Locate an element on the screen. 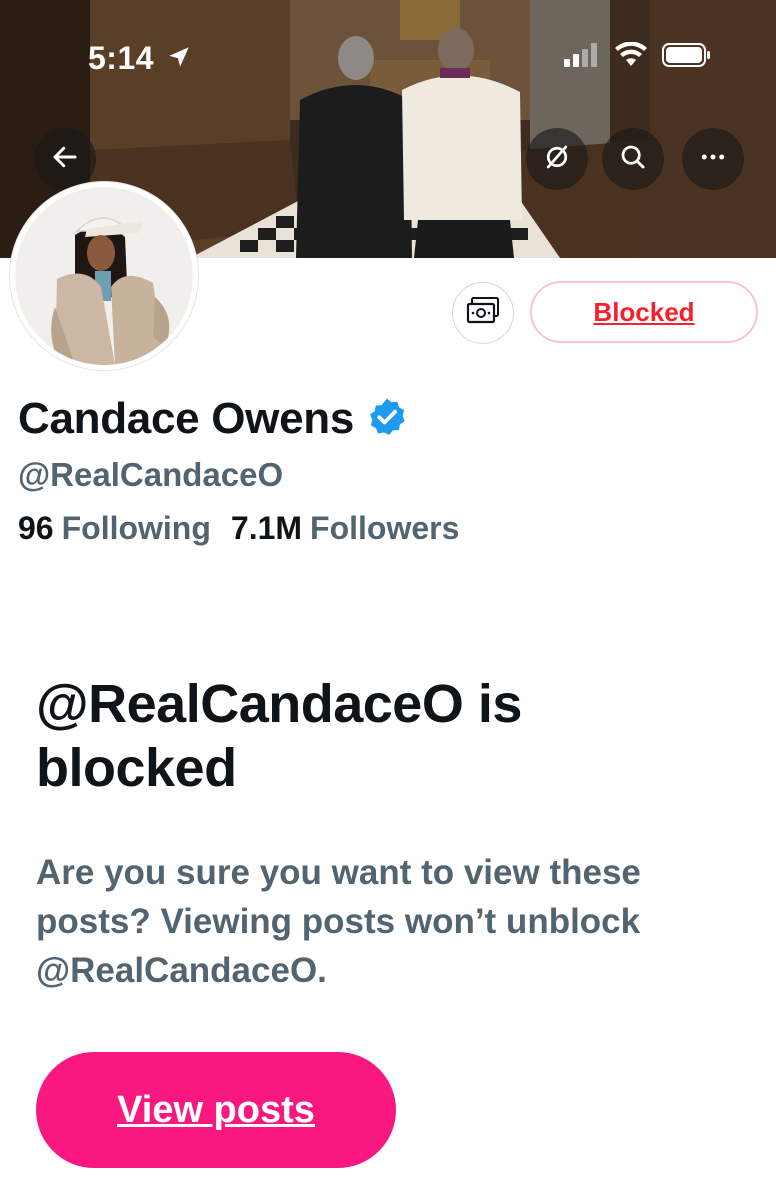 This screenshot has width=776, height=1200. more-button is located at coordinates (713, 159).